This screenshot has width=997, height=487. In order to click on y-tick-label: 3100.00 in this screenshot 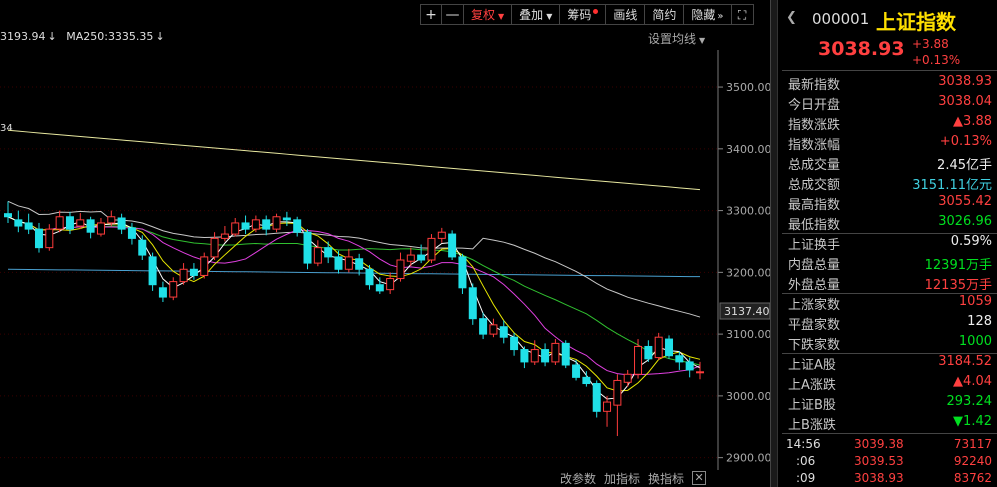, I will do `click(748, 334)`.